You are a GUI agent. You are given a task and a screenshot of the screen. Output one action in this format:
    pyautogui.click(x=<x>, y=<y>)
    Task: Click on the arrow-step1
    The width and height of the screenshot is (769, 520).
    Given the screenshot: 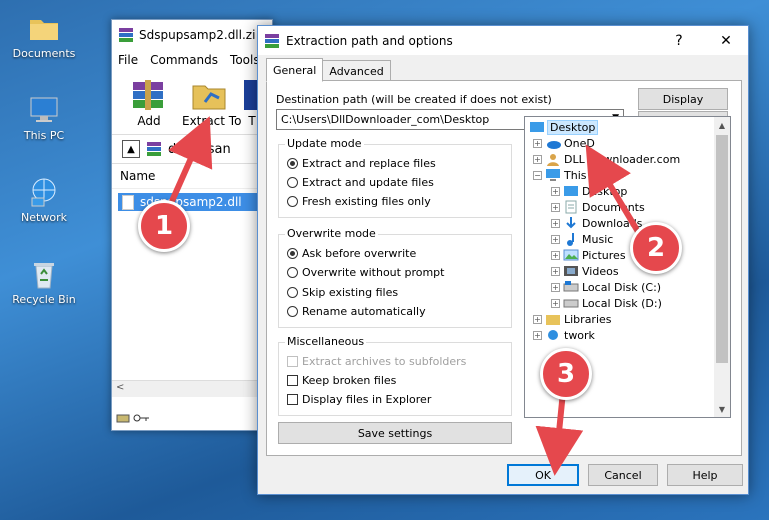 What is the action you would take?
    pyautogui.click(x=189, y=164)
    